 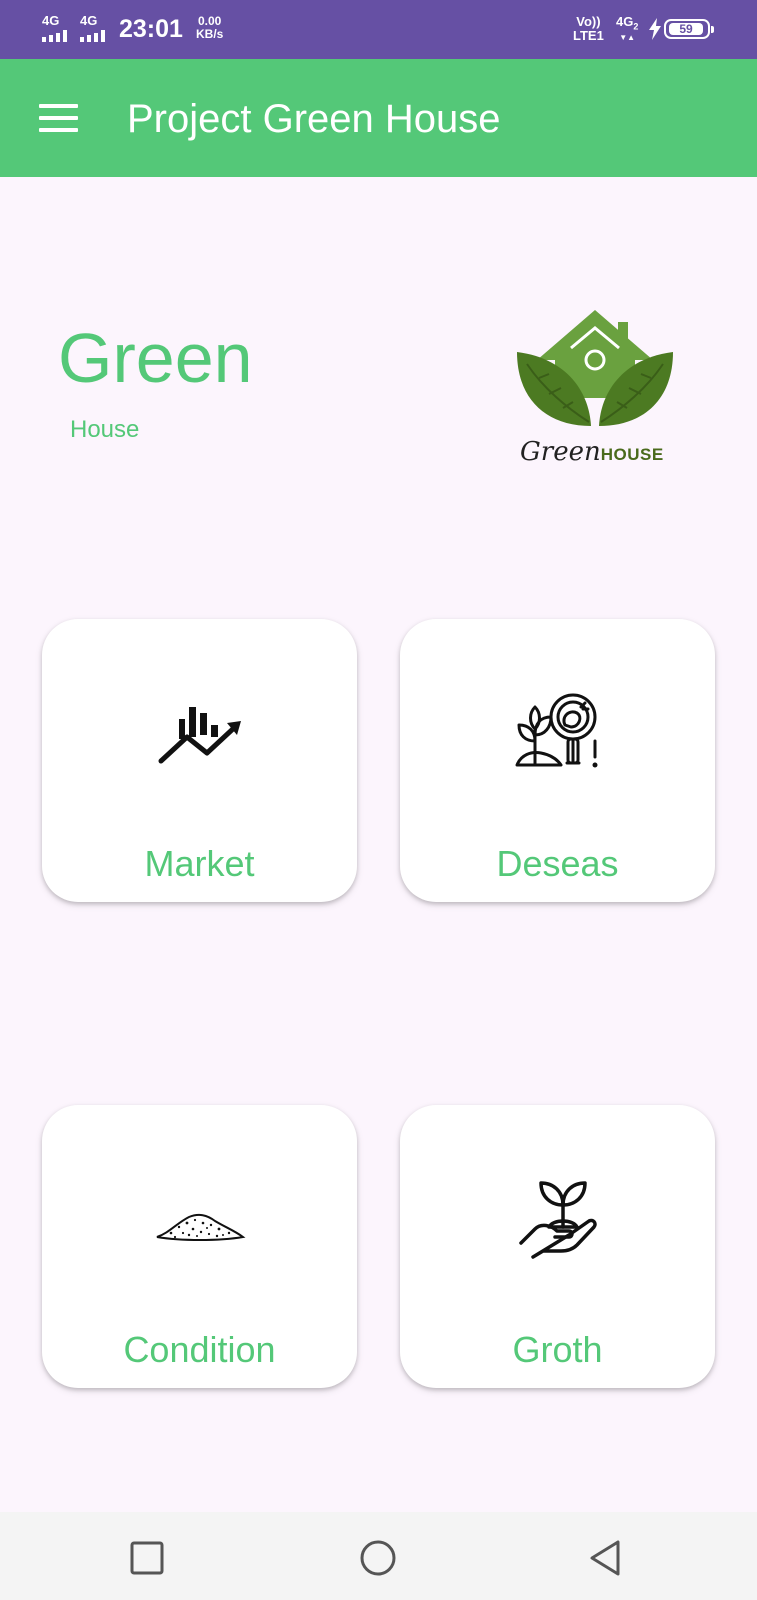 I want to click on network-speed: 0.00 KB/s, so click(x=209, y=28).